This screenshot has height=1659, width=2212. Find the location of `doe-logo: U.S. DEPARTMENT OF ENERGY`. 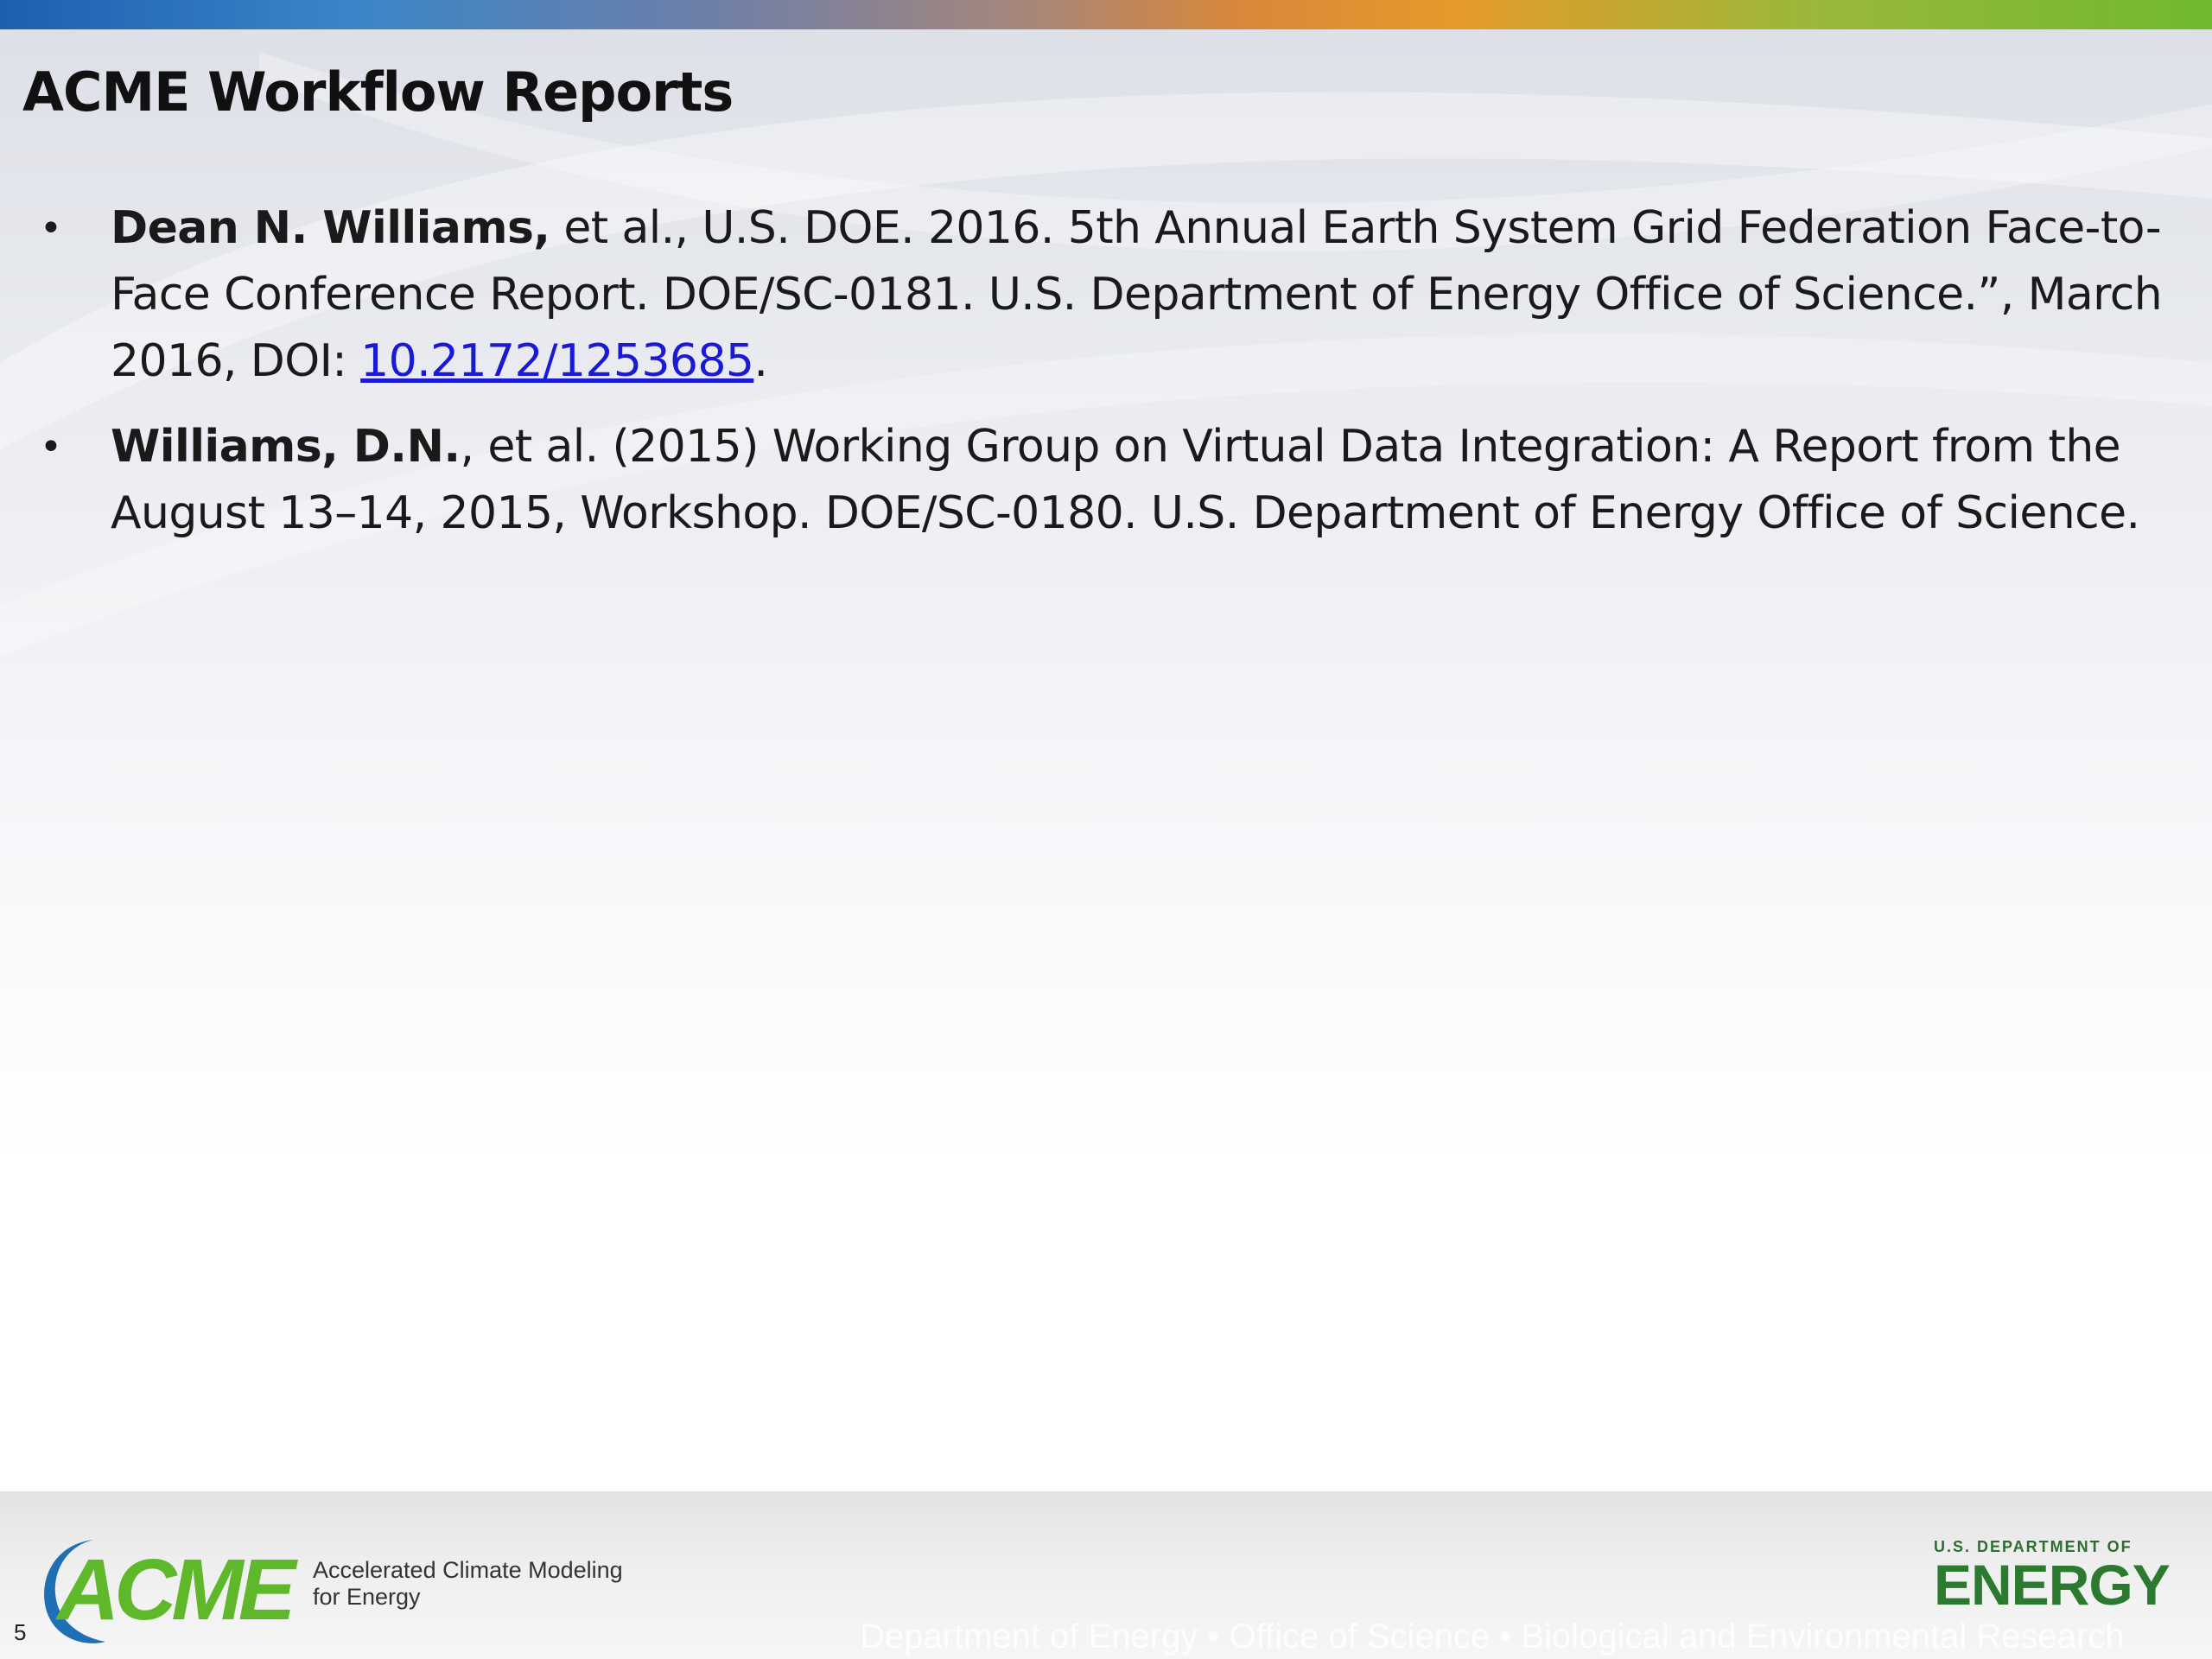

doe-logo: U.S. DEPARTMENT OF ENERGY is located at coordinates (2052, 1577).